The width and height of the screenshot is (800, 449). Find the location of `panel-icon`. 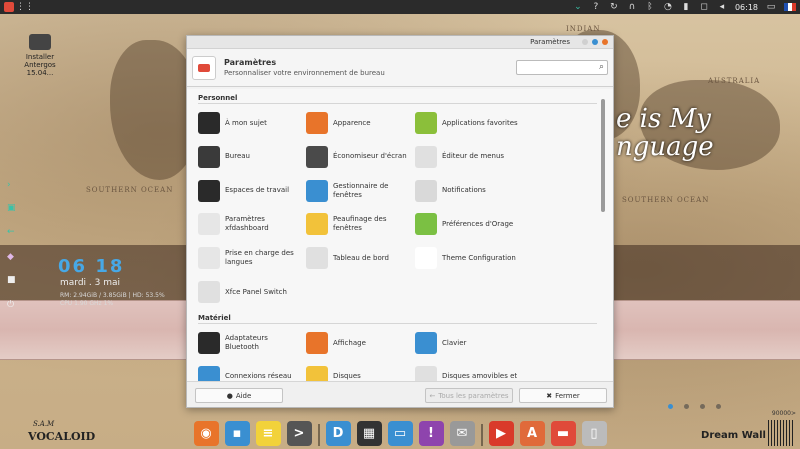

panel-icon is located at coordinates (317, 258).